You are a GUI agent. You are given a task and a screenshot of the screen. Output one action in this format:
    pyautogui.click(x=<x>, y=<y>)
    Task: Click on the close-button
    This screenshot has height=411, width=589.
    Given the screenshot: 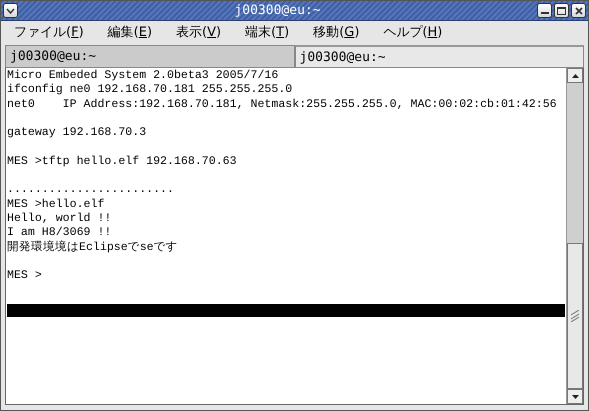 What is the action you would take?
    pyautogui.click(x=578, y=10)
    